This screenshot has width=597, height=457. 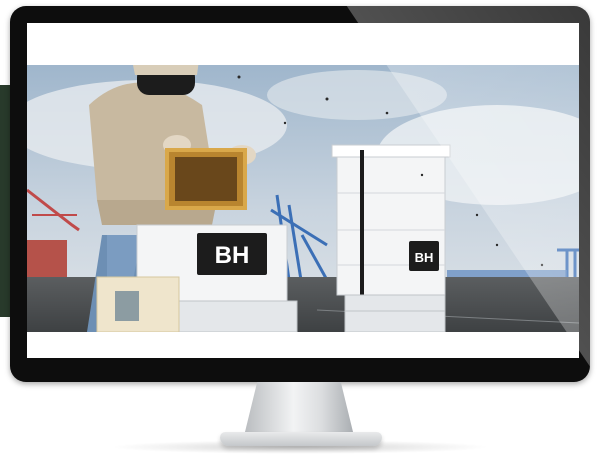 I want to click on monitor-stand-neck, so click(x=299, y=409).